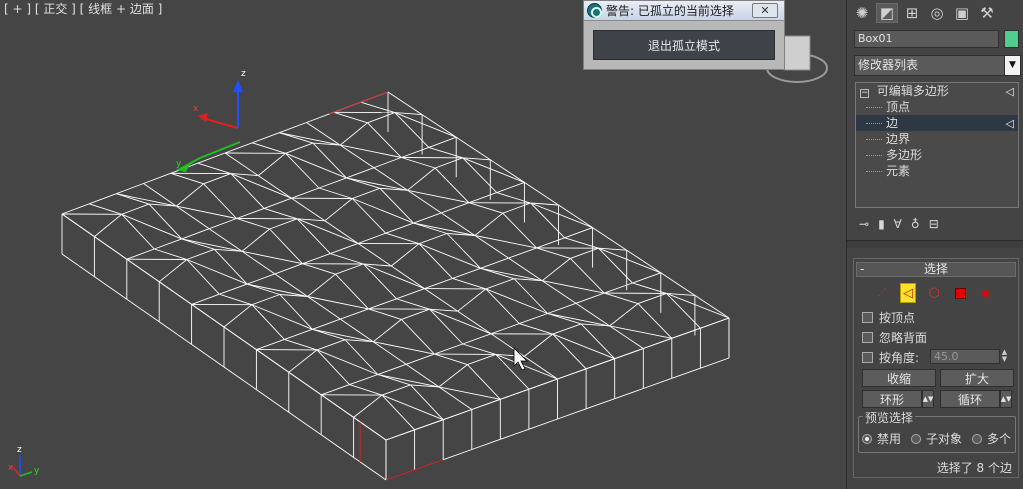  What do you see at coordinates (934, 224) in the screenshot?
I see `configure-sets-icon: ⊟` at bounding box center [934, 224].